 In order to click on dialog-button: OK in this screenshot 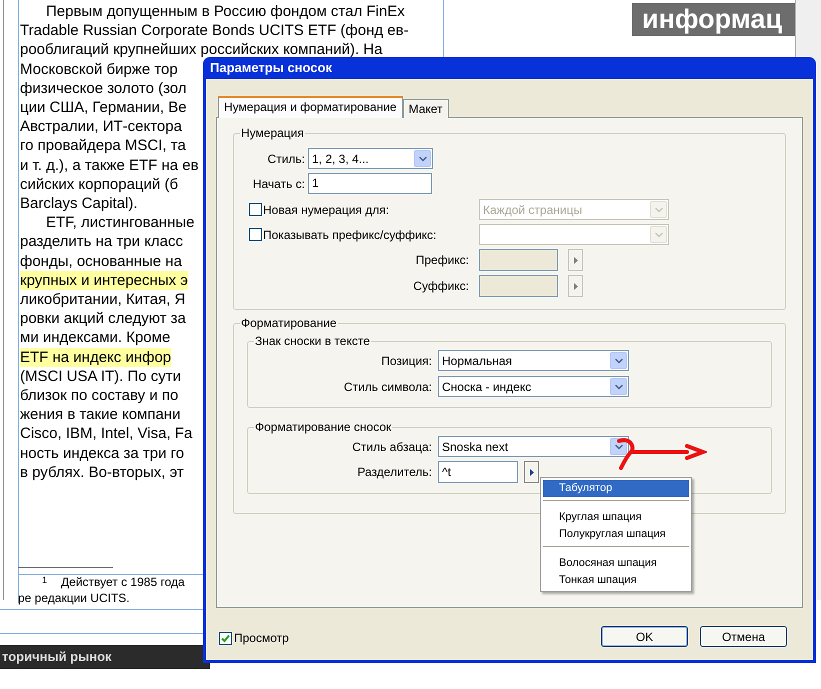, I will do `click(644, 636)`.